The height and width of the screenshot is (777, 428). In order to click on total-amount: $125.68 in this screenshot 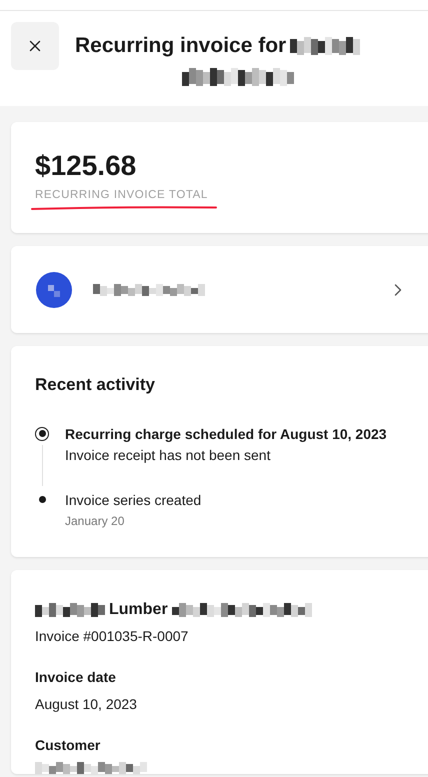, I will do `click(85, 166)`.